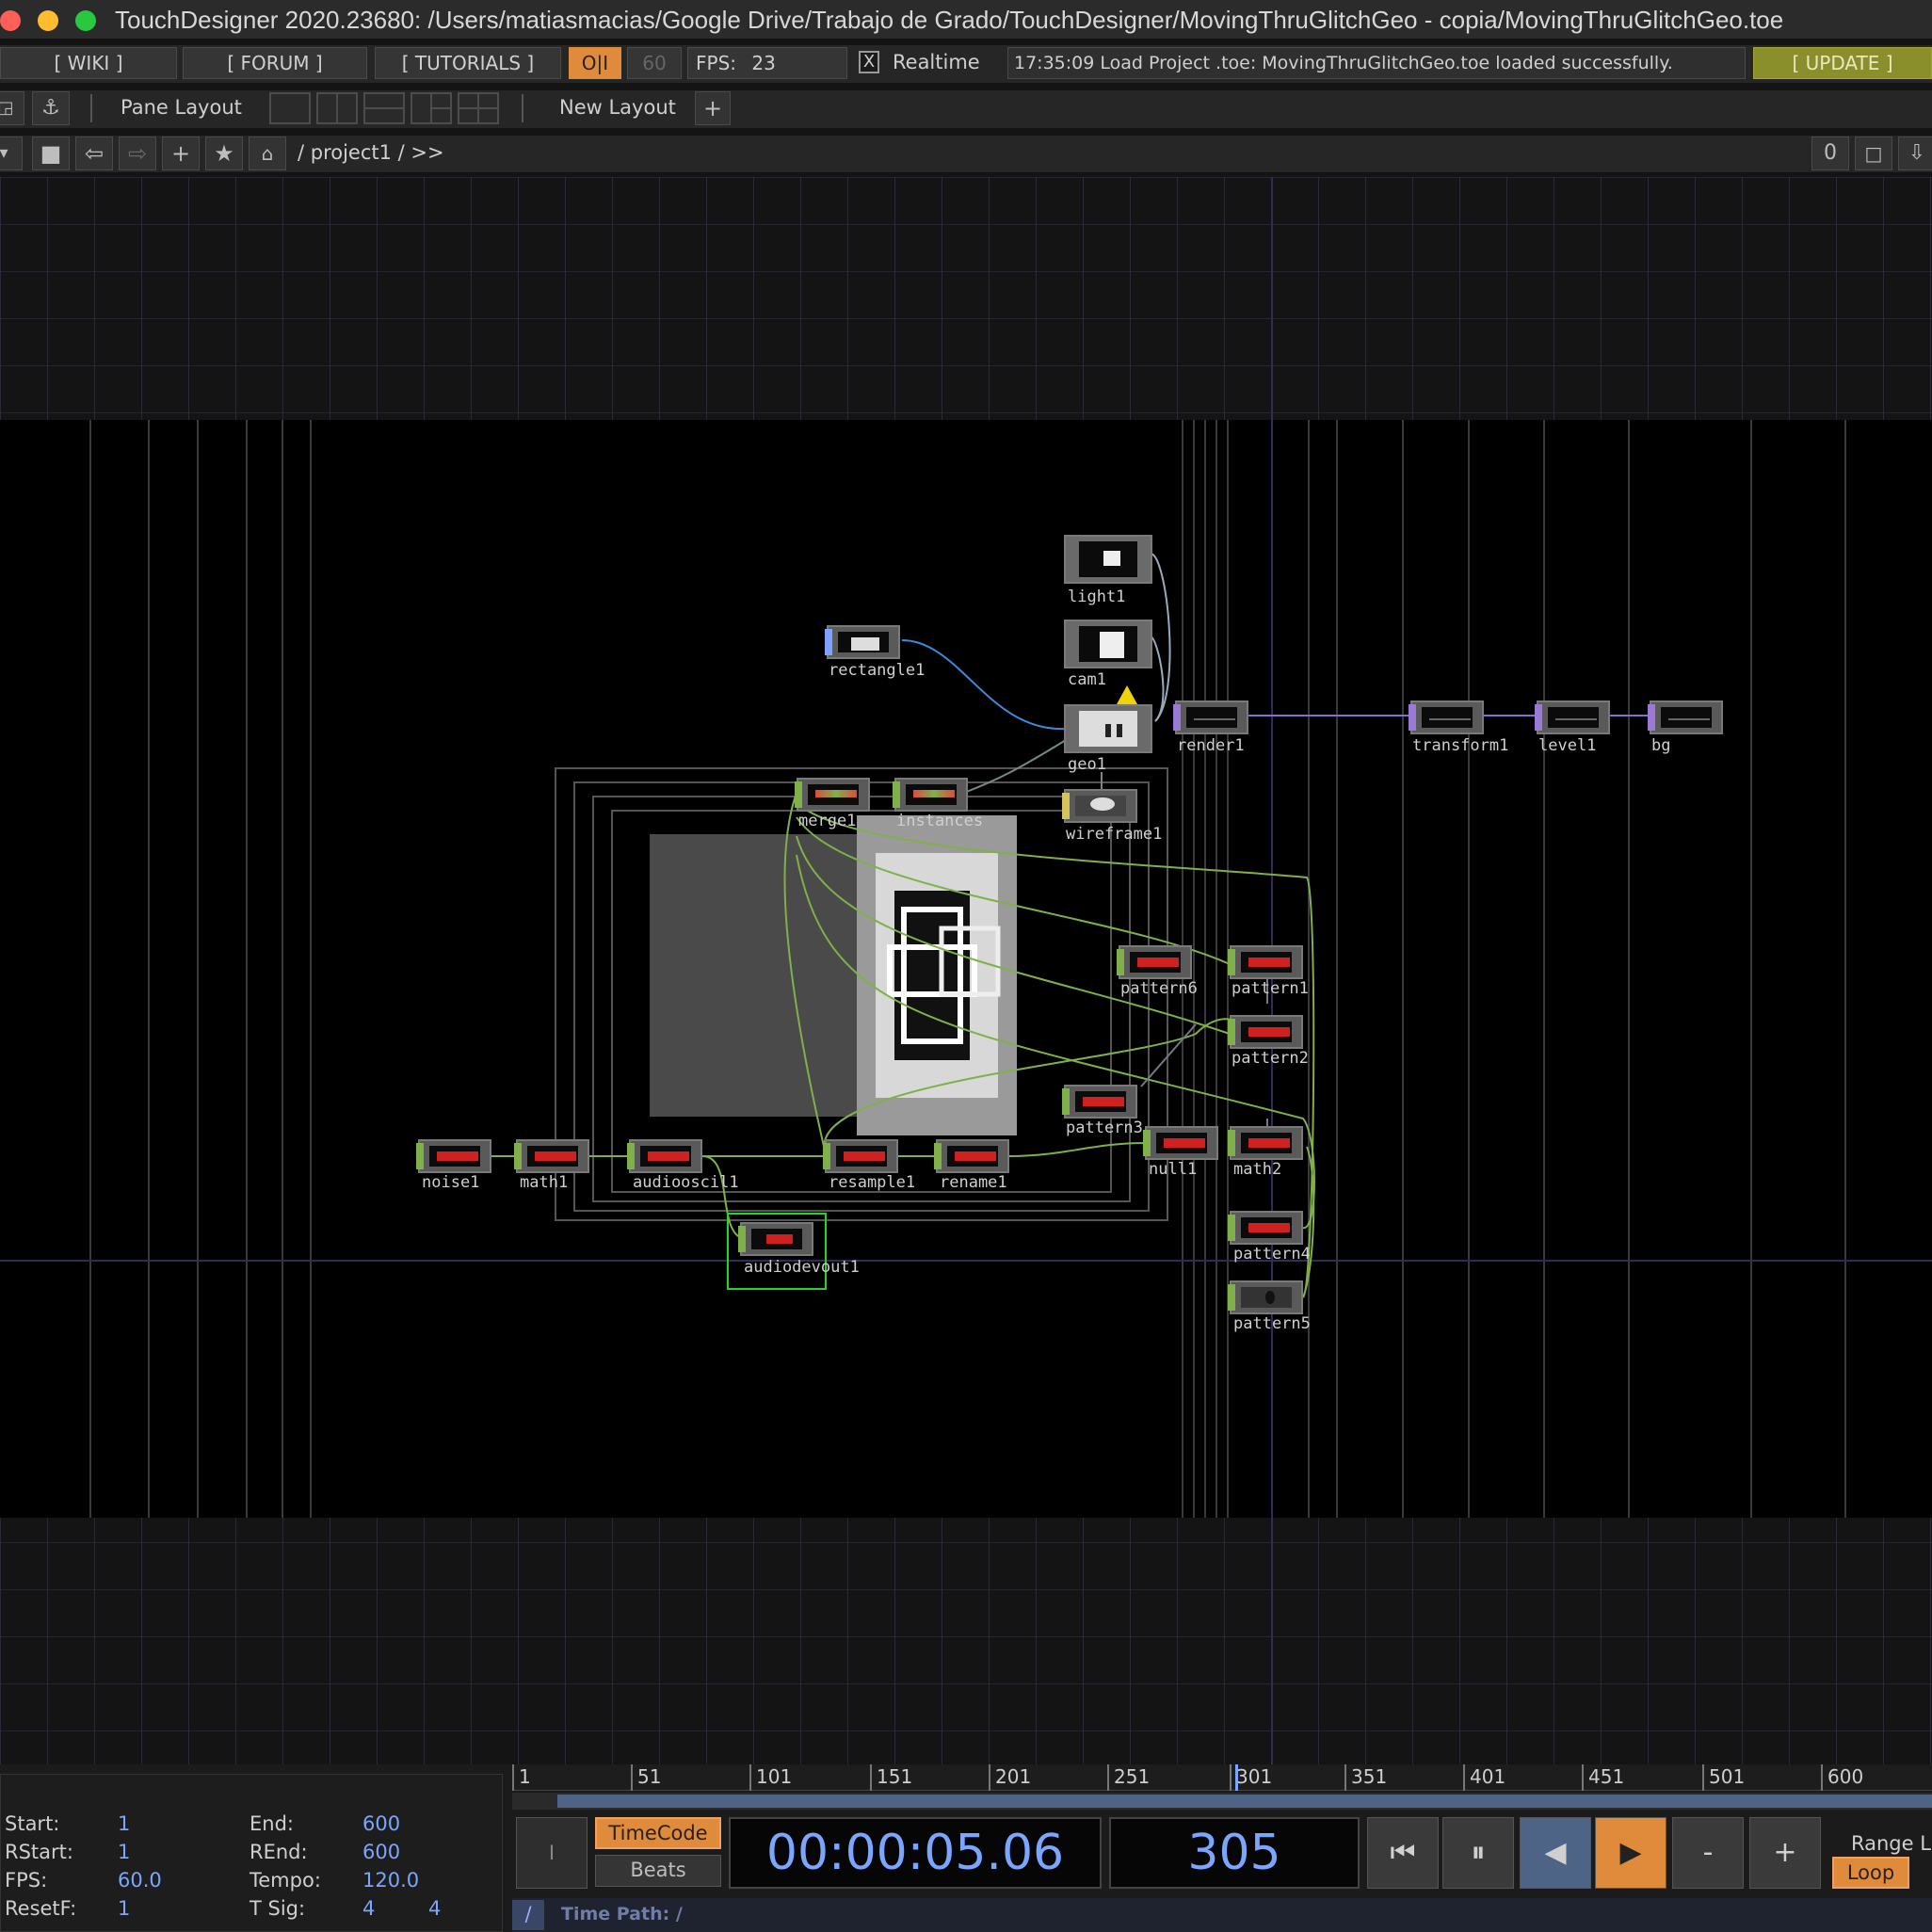 Image resolution: width=1932 pixels, height=1932 pixels. What do you see at coordinates (1567, 745) in the screenshot?
I see `node-label: level1` at bounding box center [1567, 745].